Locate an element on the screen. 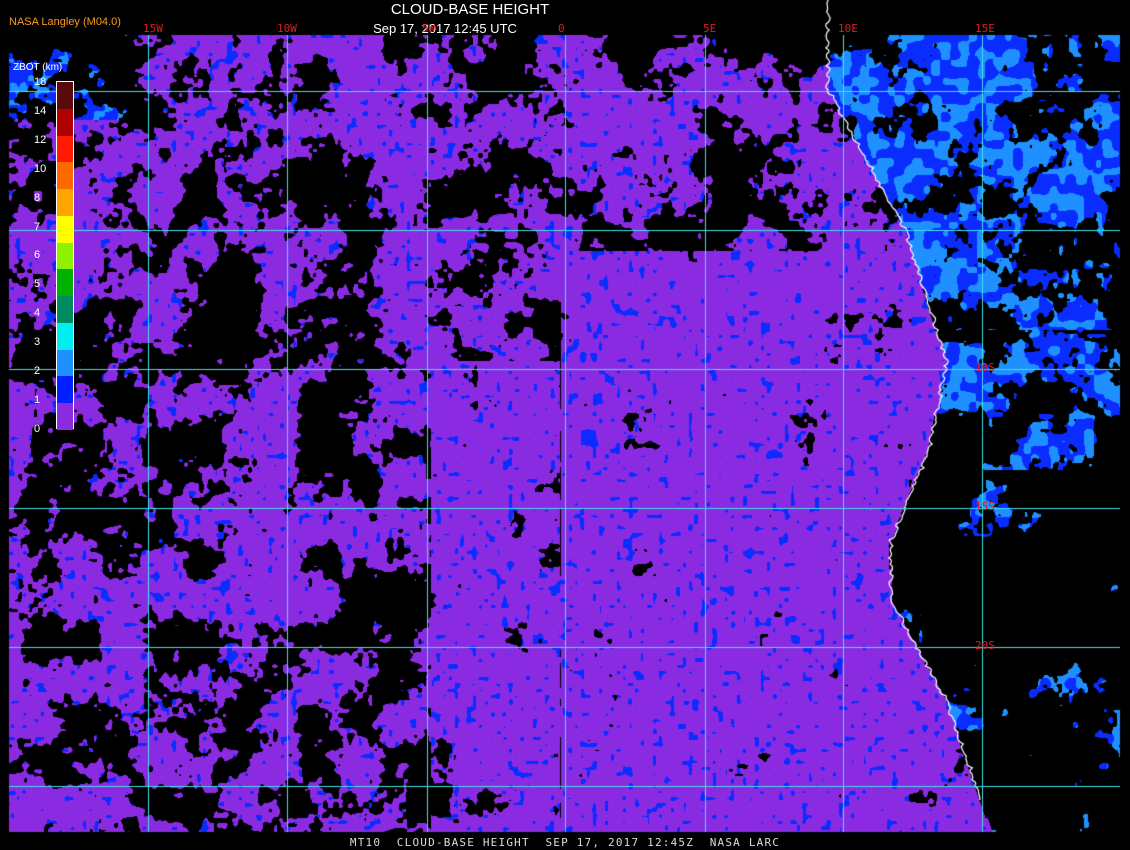 This screenshot has width=1130, height=850. lon-label-0: 0 is located at coordinates (561, 28).